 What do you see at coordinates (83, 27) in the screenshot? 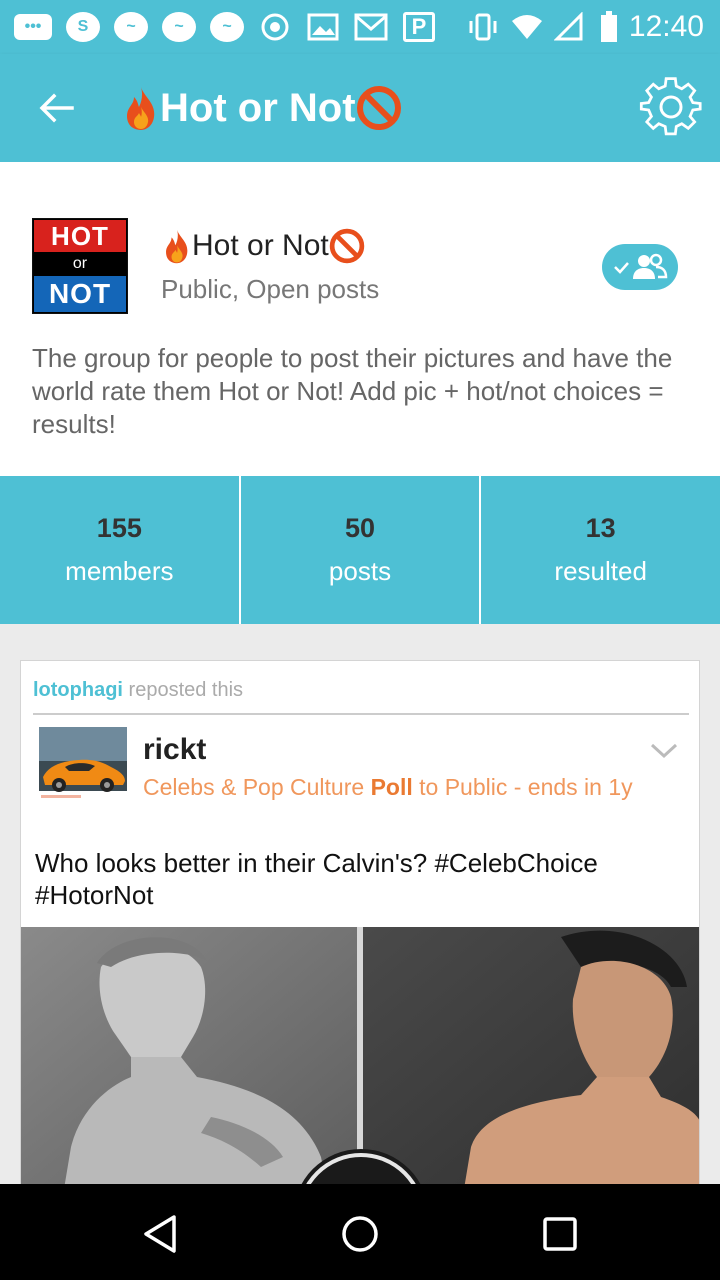
I see `skype-icon: S` at bounding box center [83, 27].